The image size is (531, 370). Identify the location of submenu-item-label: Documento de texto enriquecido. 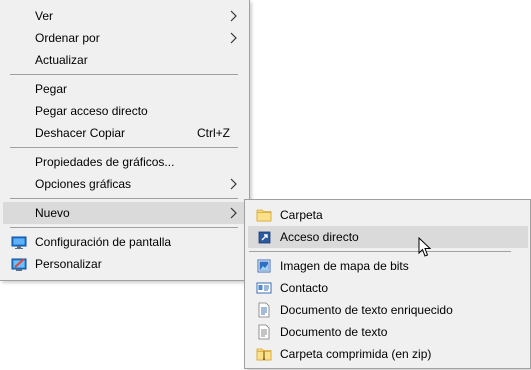
(366, 310).